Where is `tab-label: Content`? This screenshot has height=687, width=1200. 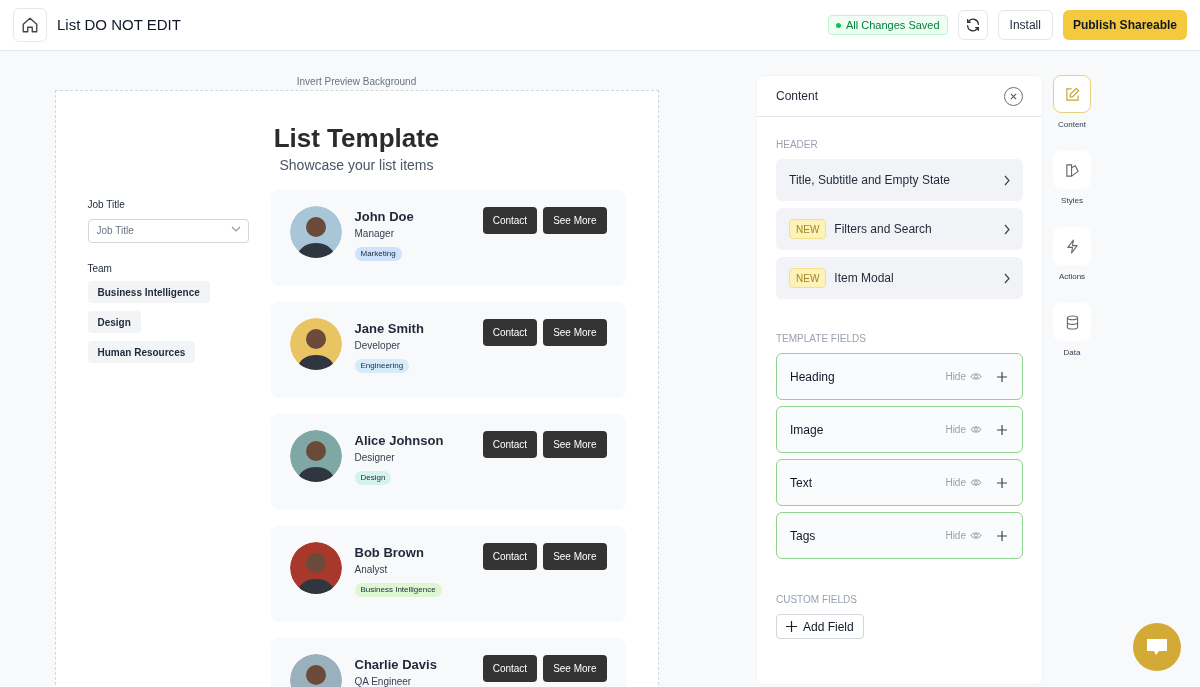 tab-label: Content is located at coordinates (1072, 125).